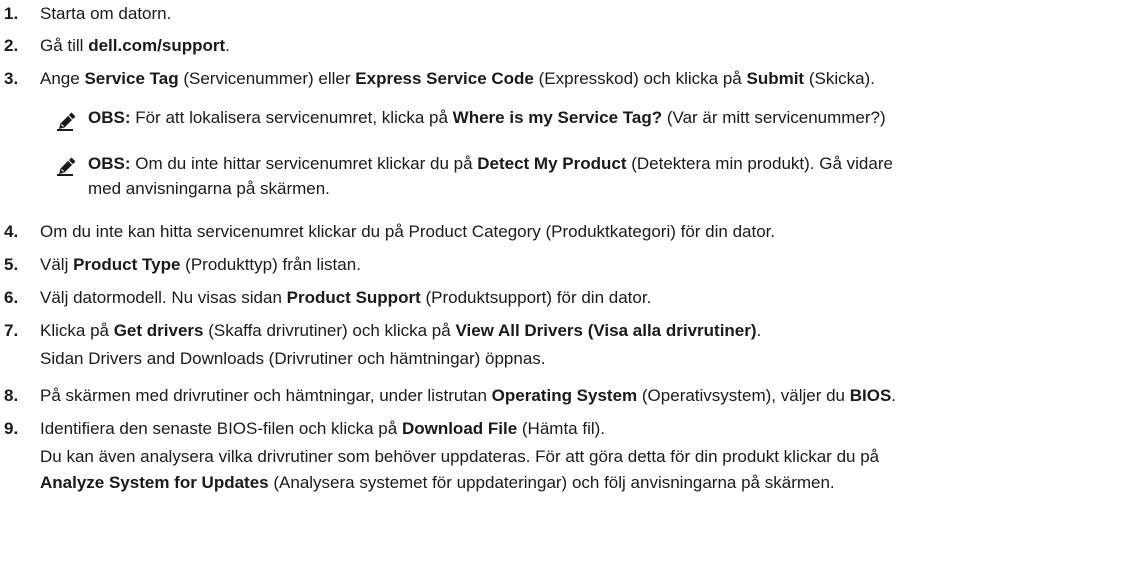 The image size is (1128, 568). What do you see at coordinates (127, 264) in the screenshot?
I see `bold-text: Product Type` at bounding box center [127, 264].